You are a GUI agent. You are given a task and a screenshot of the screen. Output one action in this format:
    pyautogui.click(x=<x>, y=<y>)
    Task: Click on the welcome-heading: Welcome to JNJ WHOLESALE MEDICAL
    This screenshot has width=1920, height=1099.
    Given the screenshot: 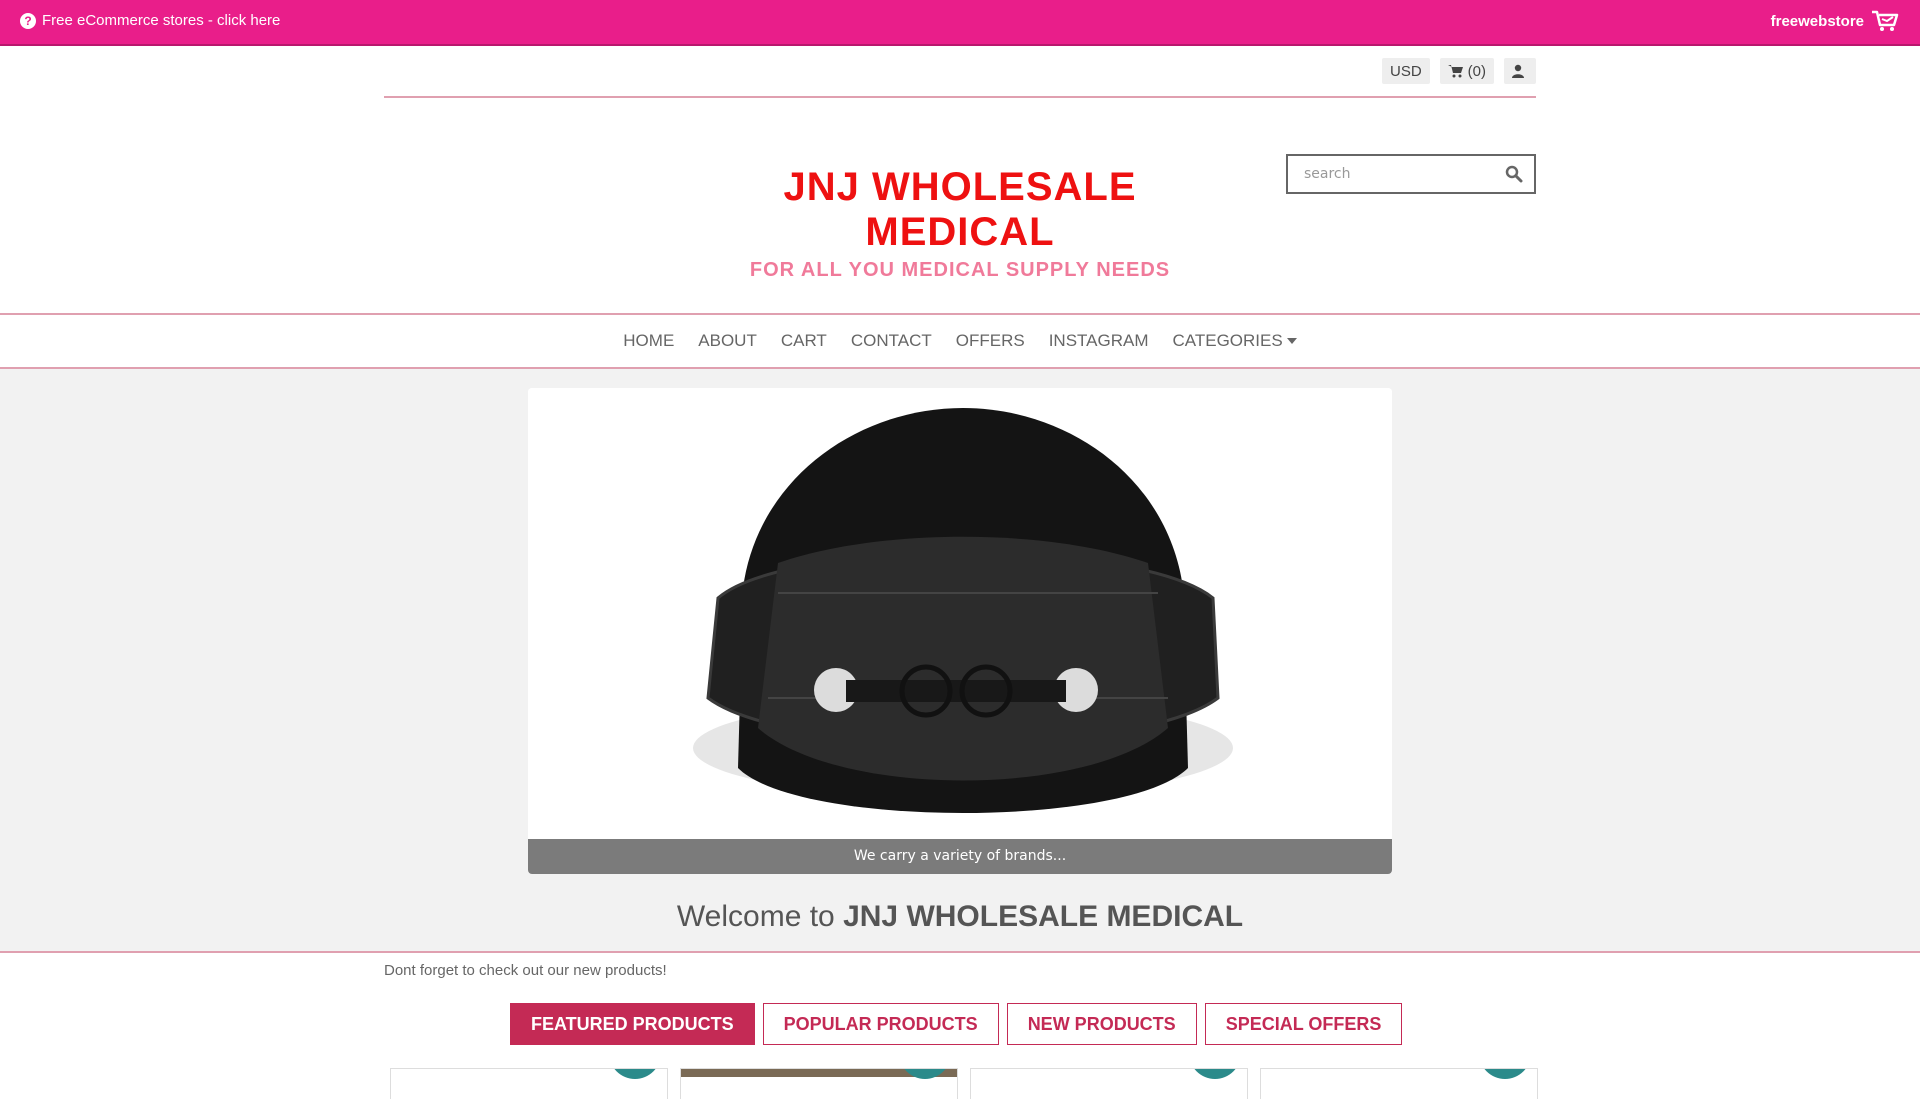 What is the action you would take?
    pyautogui.click(x=960, y=917)
    